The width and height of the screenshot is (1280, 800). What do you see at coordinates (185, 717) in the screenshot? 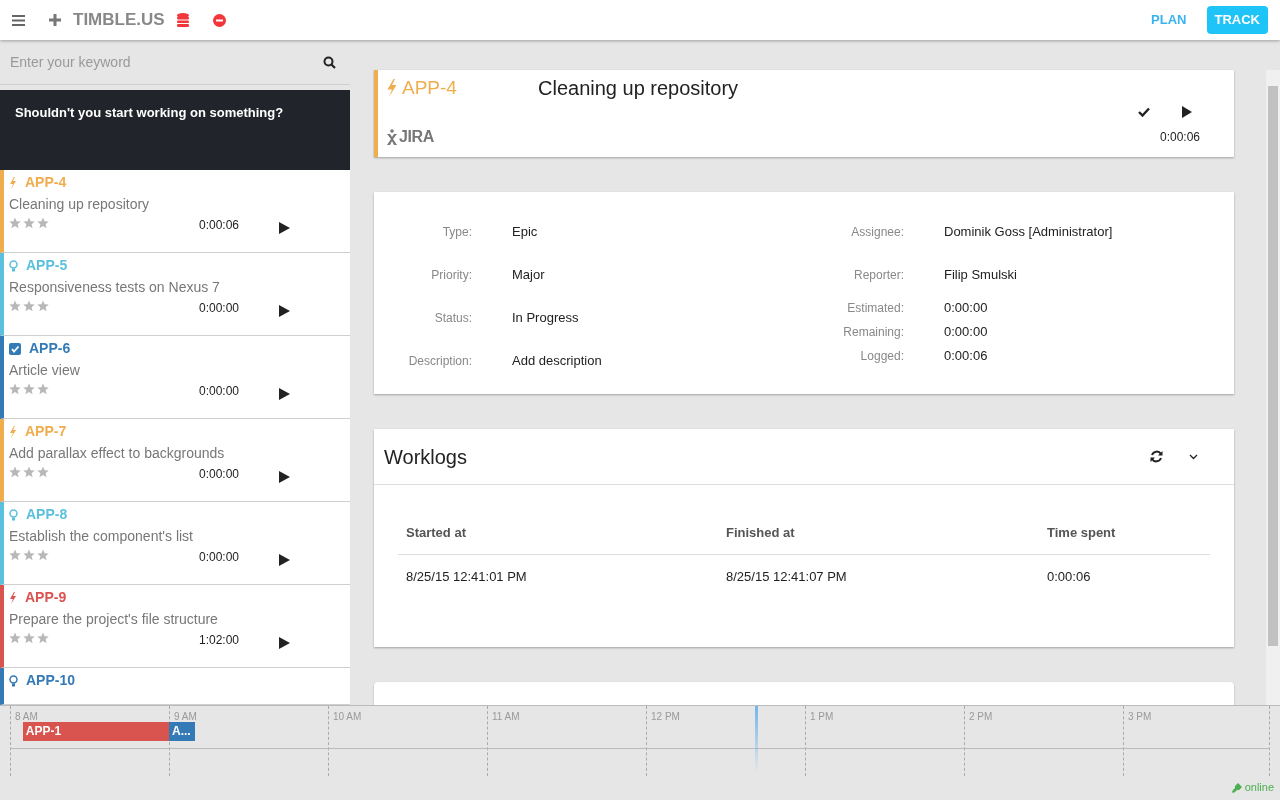
I see `hour-label: 9 AM` at bounding box center [185, 717].